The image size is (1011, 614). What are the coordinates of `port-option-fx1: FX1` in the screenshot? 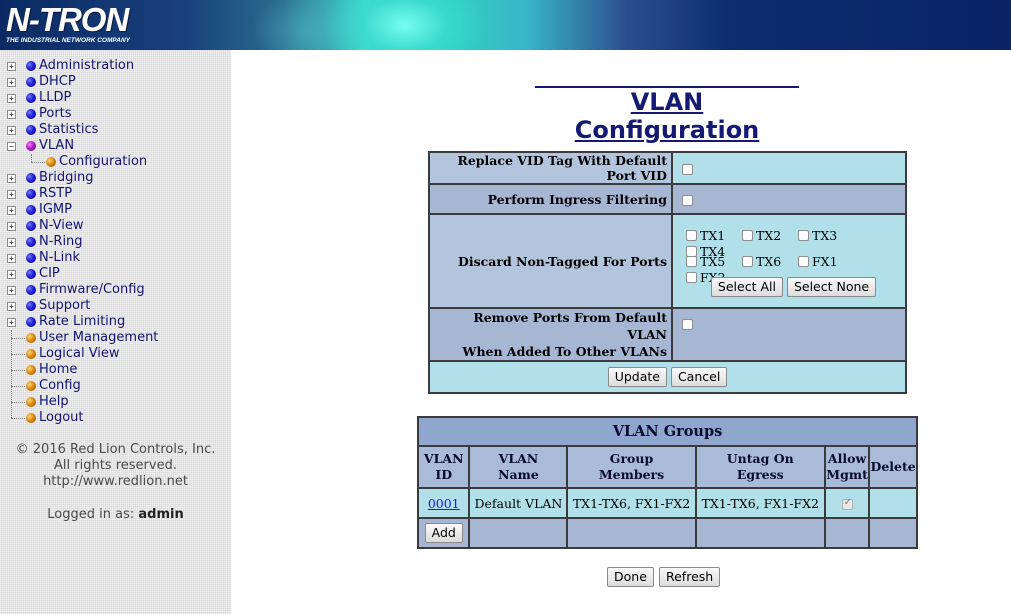 It's located at (826, 261).